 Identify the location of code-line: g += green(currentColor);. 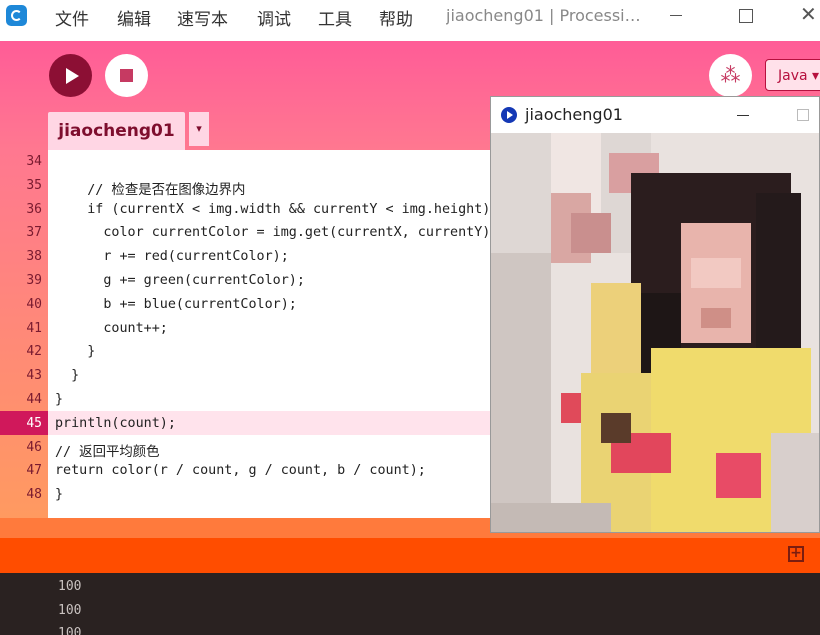
(180, 280).